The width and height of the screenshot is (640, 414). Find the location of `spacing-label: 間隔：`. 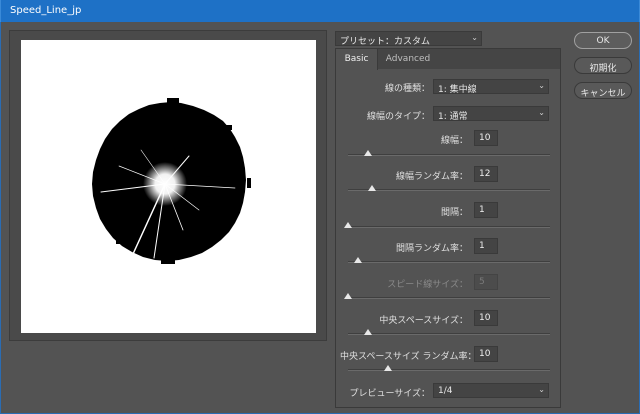

spacing-label: 間隔： is located at coordinates (454, 213).